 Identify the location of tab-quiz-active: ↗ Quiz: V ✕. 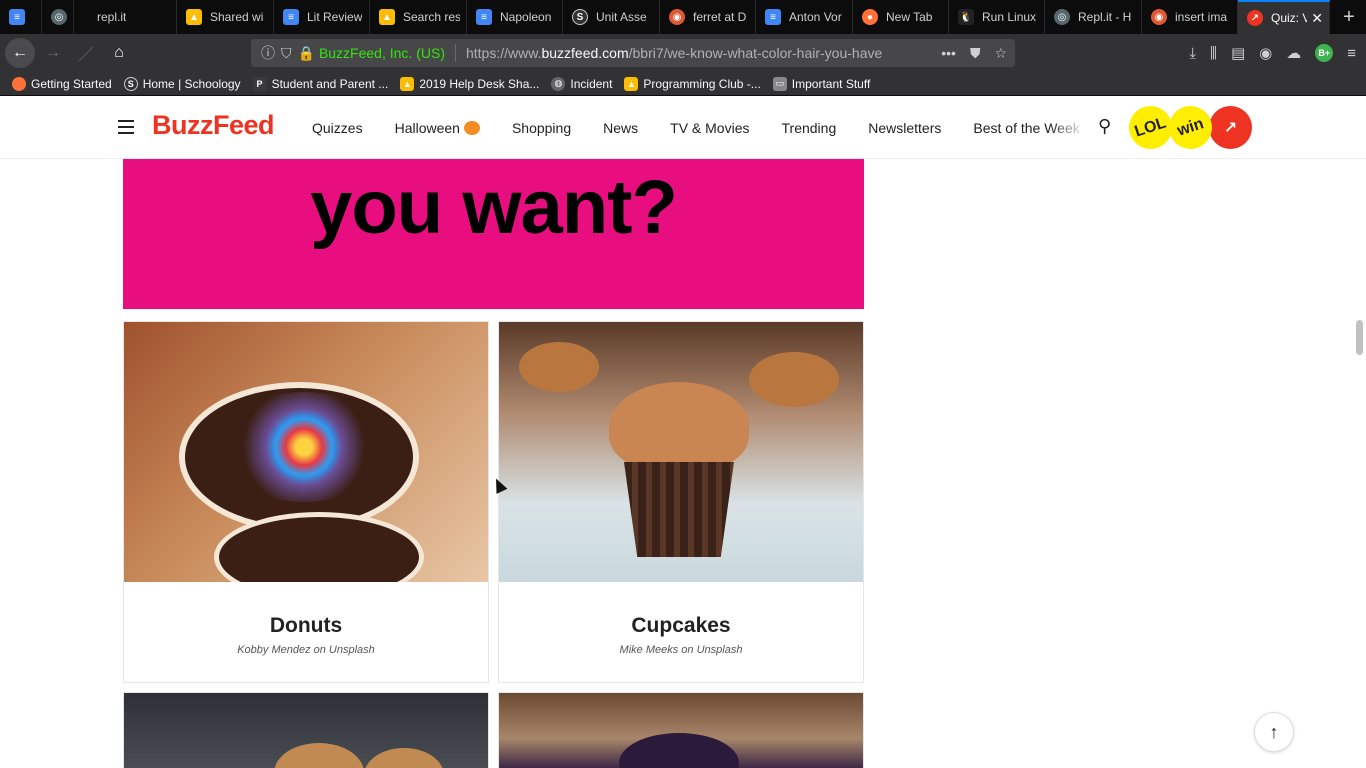
(1284, 17).